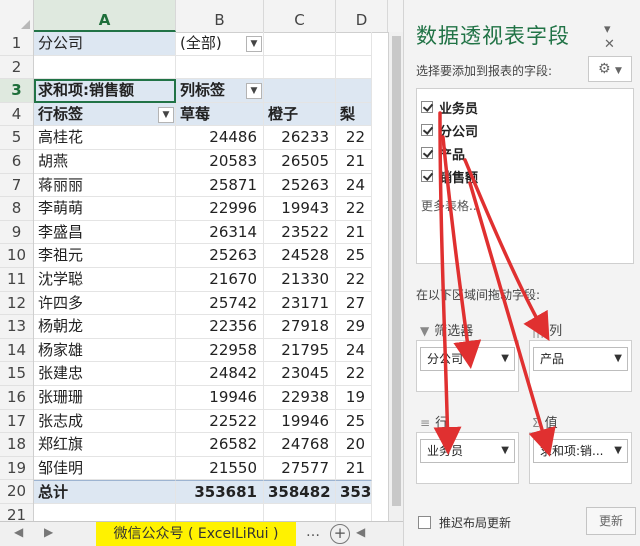 This screenshot has width=640, height=546. Describe the element at coordinates (254, 44) in the screenshot. I see `filter-dropdown-button: ▼` at that location.